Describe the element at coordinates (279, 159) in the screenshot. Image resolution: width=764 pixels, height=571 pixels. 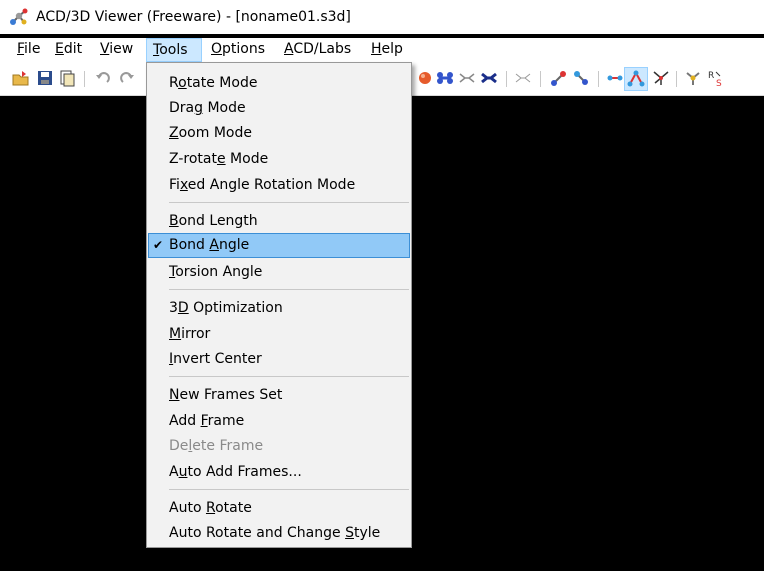
I see `menu-item-z-rotate-mode: Z-rotate Mode` at that location.